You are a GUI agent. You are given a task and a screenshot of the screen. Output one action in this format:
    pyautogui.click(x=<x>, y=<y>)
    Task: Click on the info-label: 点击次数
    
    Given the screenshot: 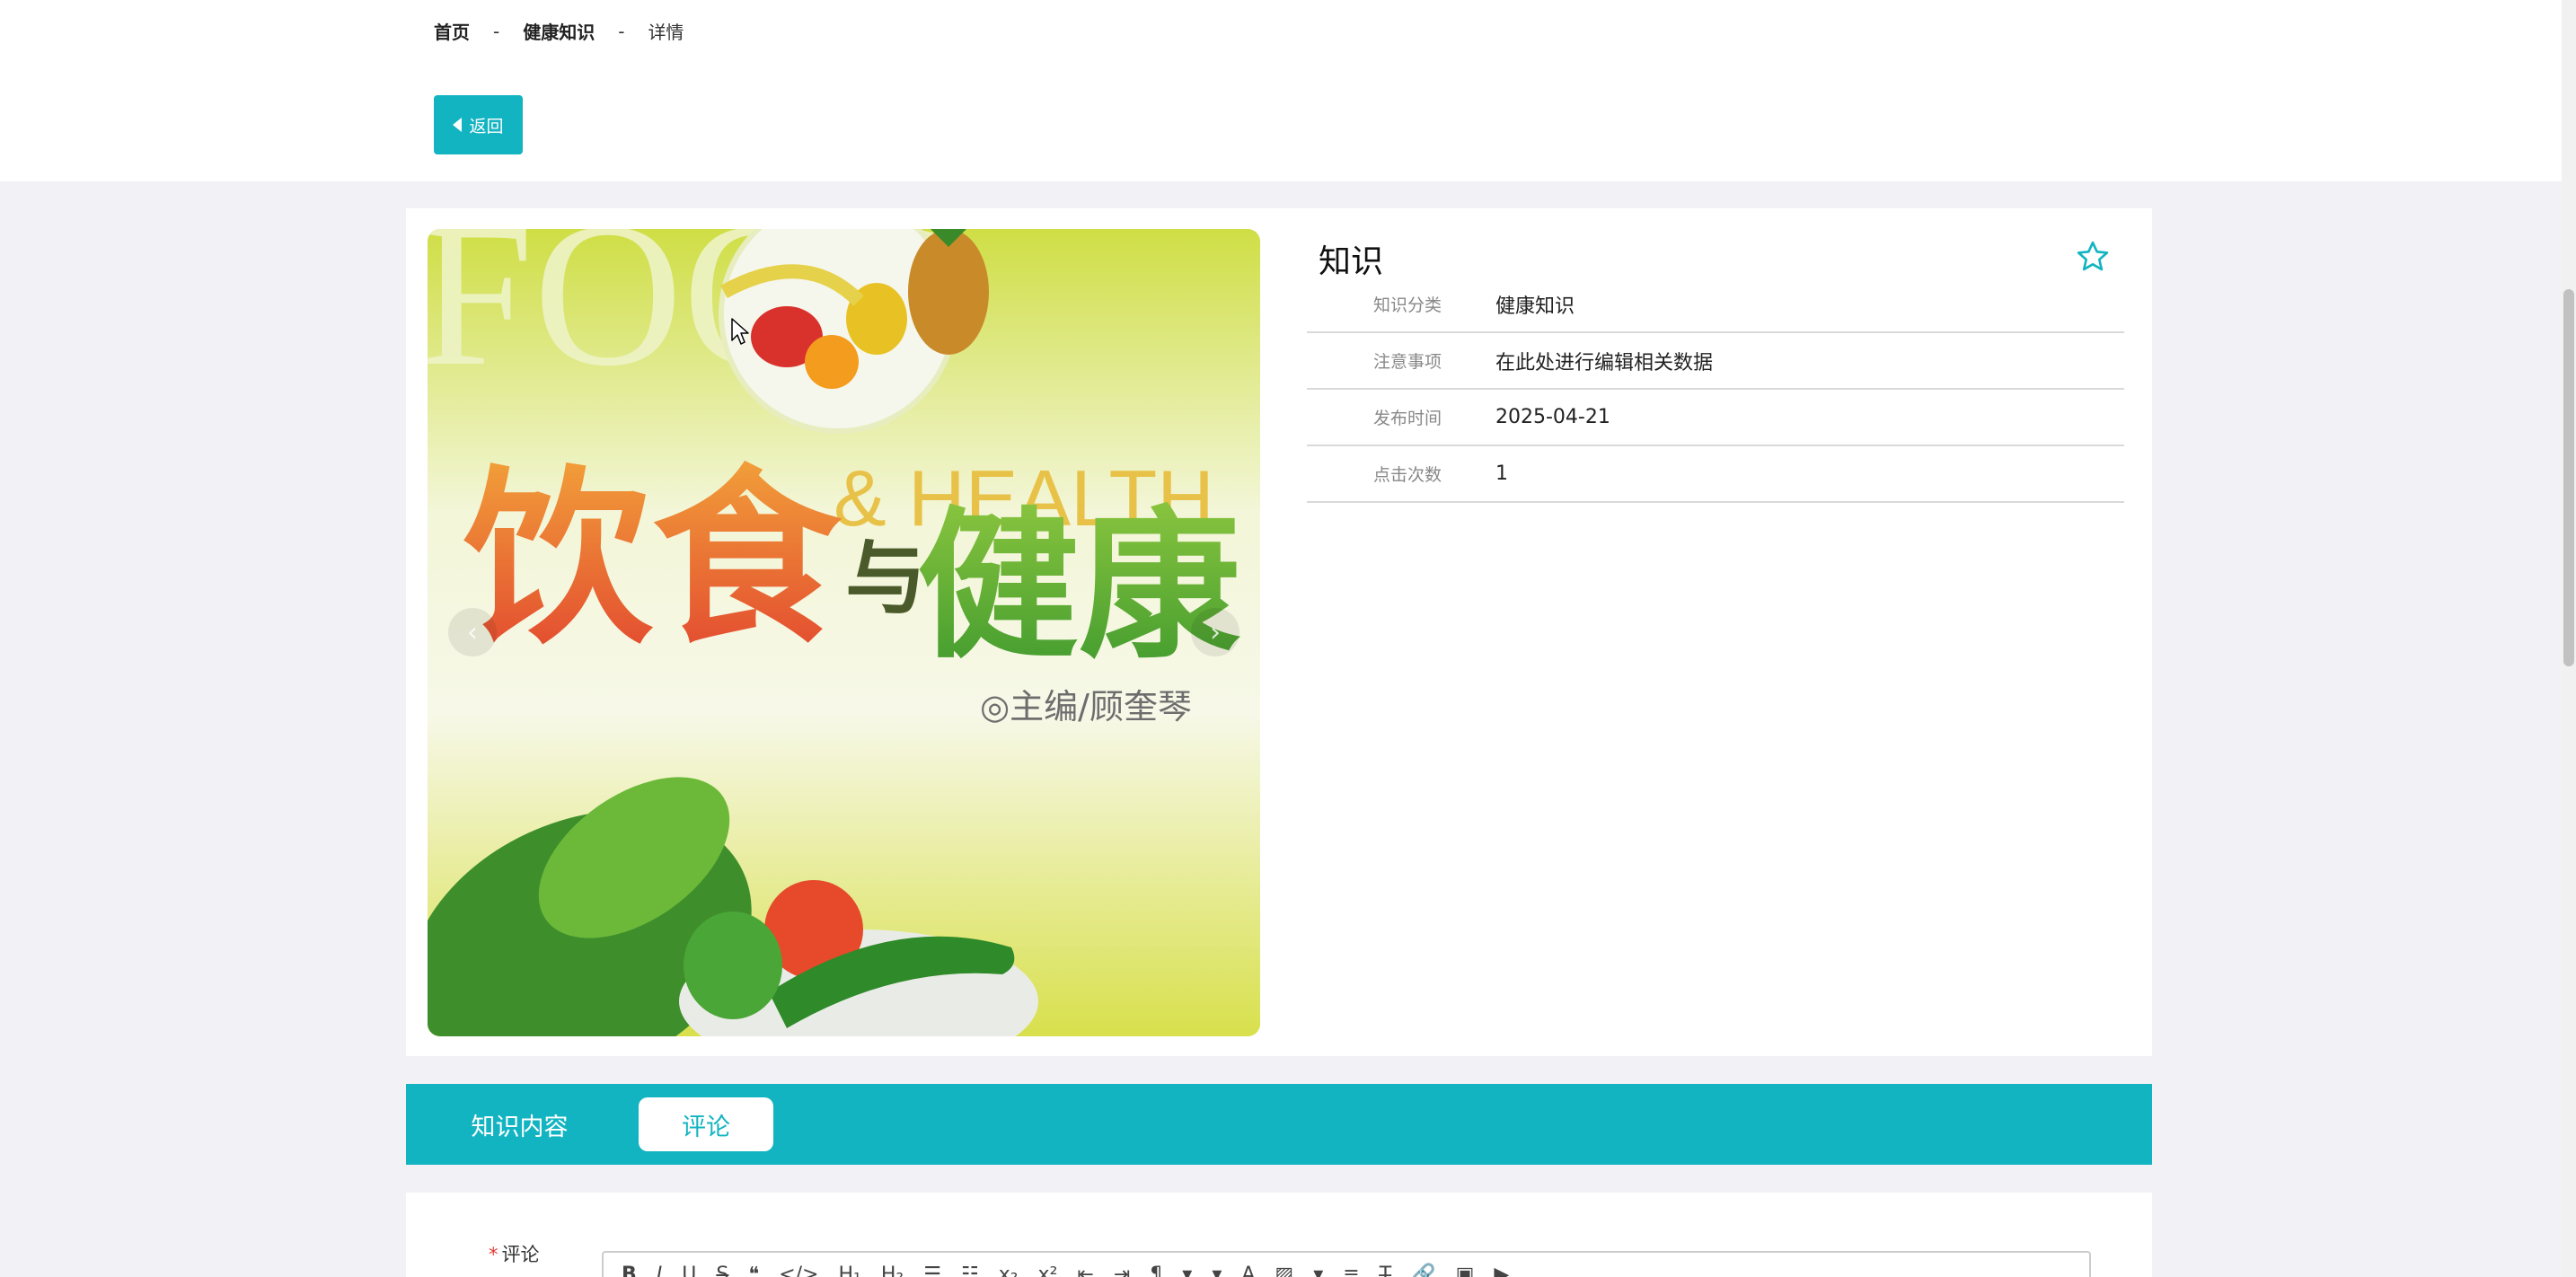 What is the action you would take?
    pyautogui.click(x=1407, y=475)
    